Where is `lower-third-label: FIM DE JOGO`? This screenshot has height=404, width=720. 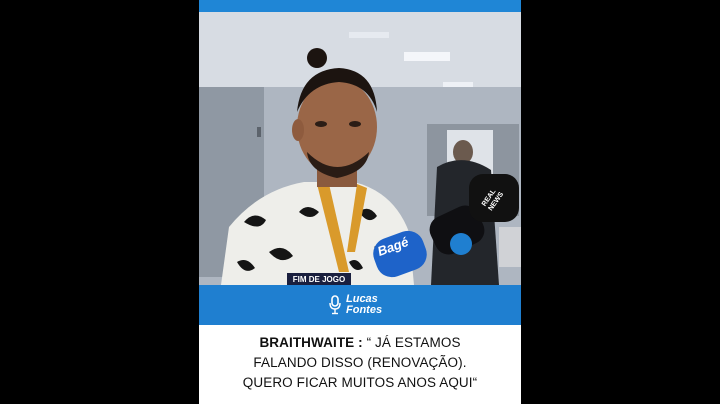 lower-third-label: FIM DE JOGO is located at coordinates (319, 279).